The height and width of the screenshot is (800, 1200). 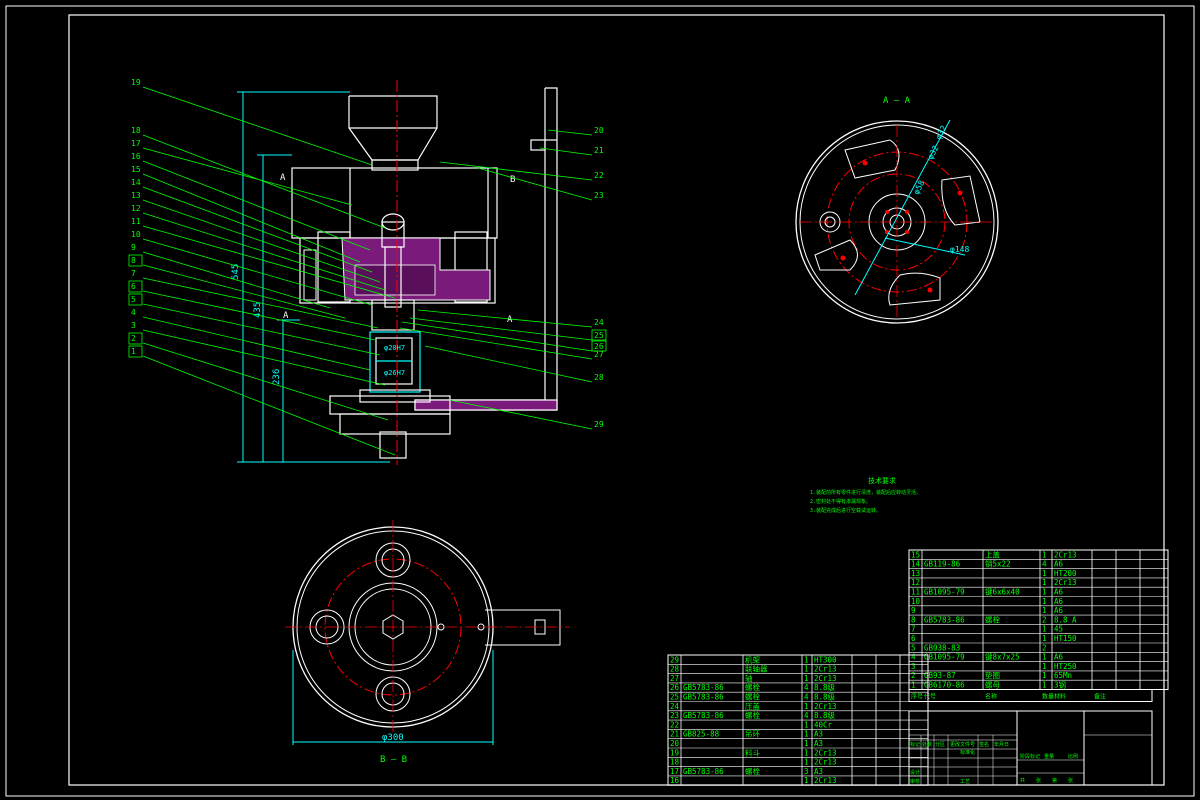 I want to click on parts-right-cell-name: 螺栓, so click(x=992, y=619).